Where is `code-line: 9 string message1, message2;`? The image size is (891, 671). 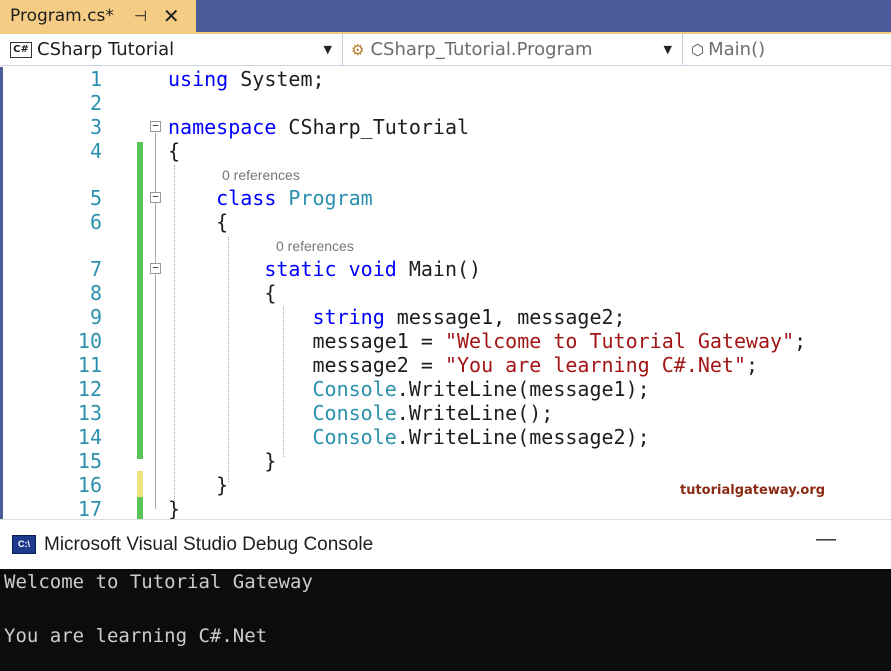
code-line: 9 string message1, message2; is located at coordinates (445, 317).